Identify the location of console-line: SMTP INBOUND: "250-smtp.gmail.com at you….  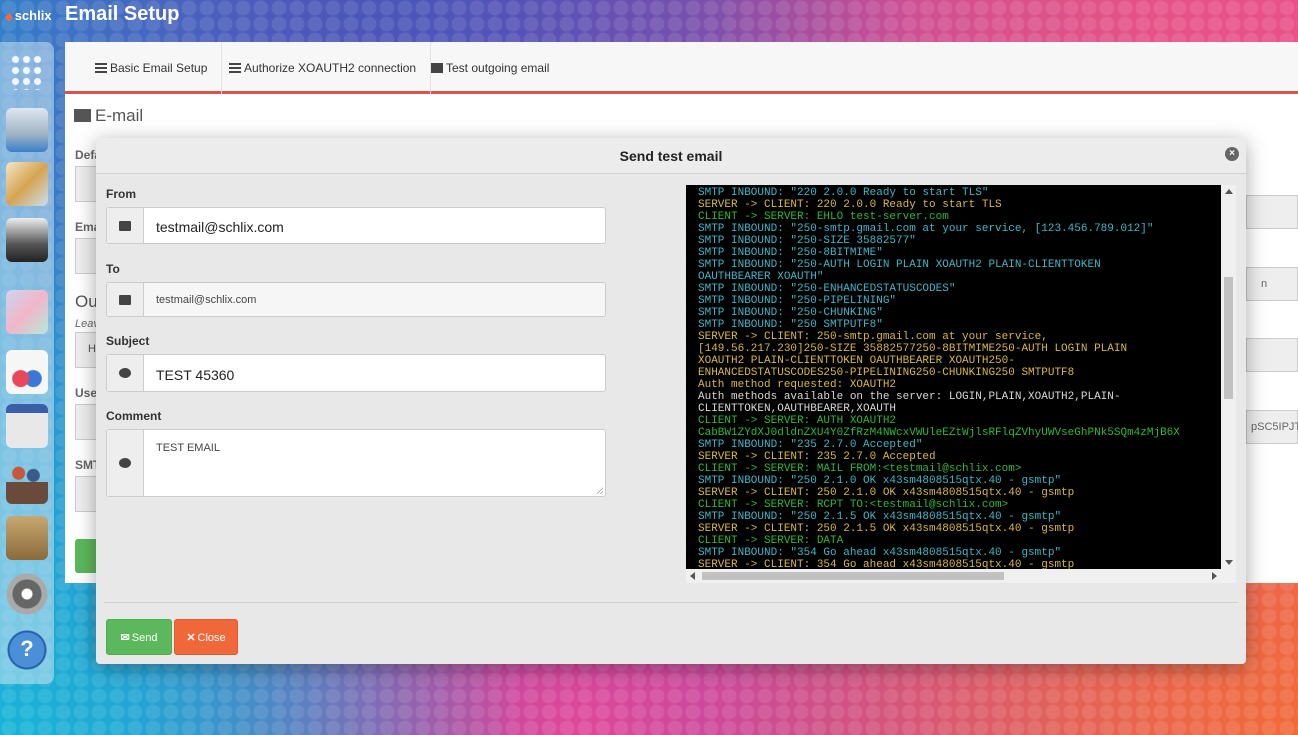
(926, 229).